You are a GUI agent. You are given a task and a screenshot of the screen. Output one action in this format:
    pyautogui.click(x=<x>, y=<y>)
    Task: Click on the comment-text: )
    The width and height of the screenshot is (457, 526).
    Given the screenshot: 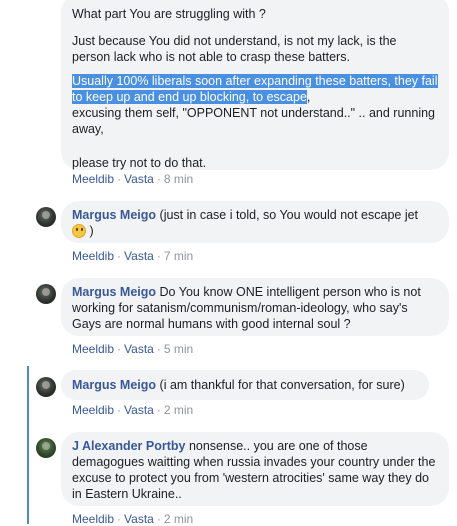 What is the action you would take?
    pyautogui.click(x=91, y=231)
    